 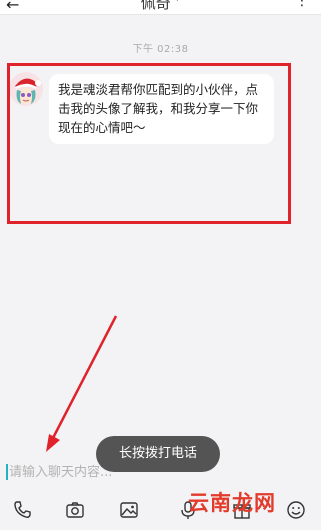 I want to click on chat-title: 佩奇 ’, so click(x=160, y=6).